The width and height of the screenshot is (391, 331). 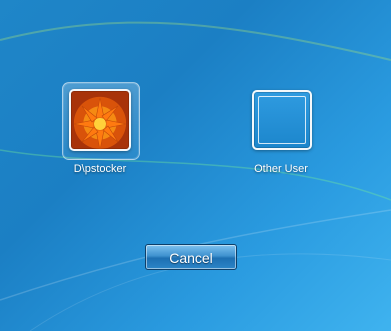 I want to click on user-name-other: Other User, so click(x=281, y=169).